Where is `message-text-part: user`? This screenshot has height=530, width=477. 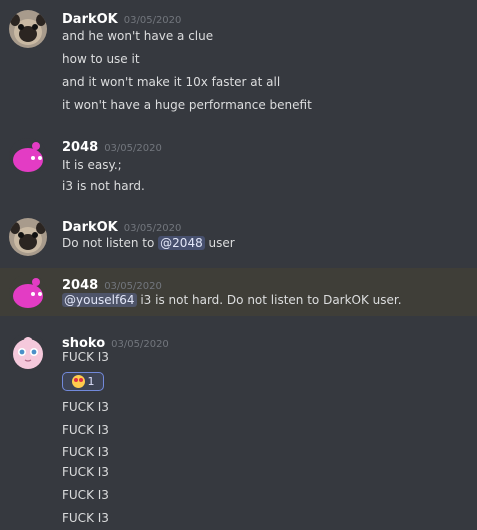
message-text-part: user is located at coordinates (221, 243).